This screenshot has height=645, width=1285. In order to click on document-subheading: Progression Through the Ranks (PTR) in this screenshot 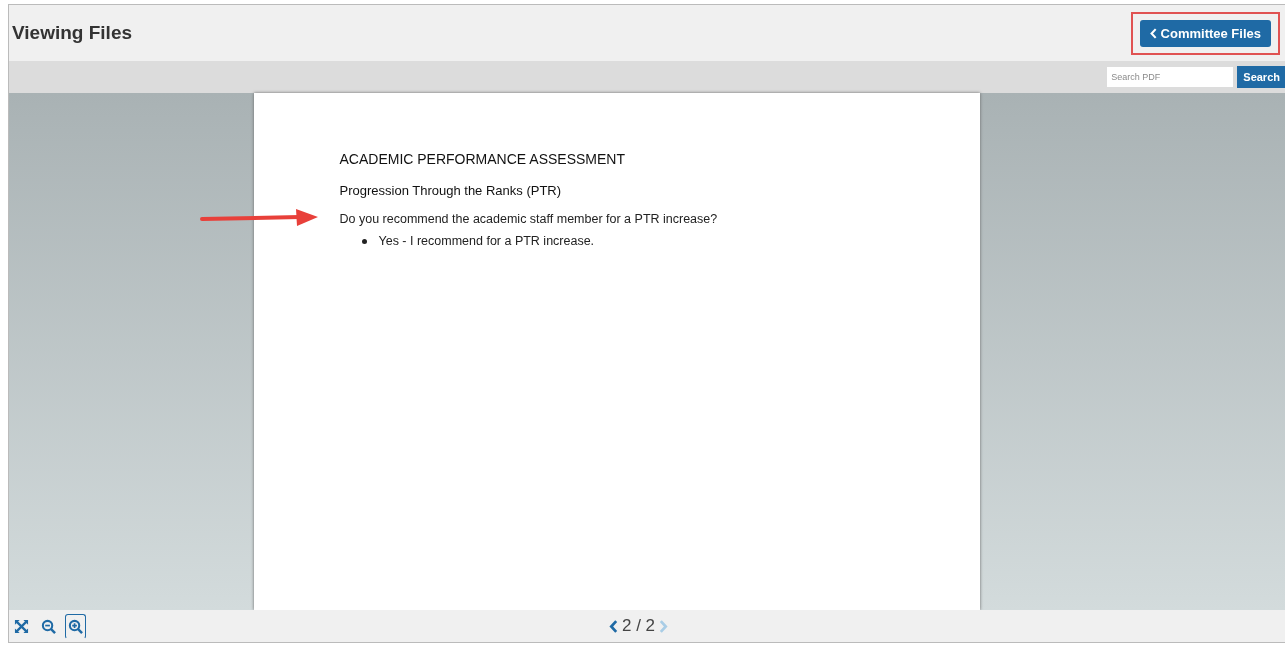, I will do `click(451, 190)`.